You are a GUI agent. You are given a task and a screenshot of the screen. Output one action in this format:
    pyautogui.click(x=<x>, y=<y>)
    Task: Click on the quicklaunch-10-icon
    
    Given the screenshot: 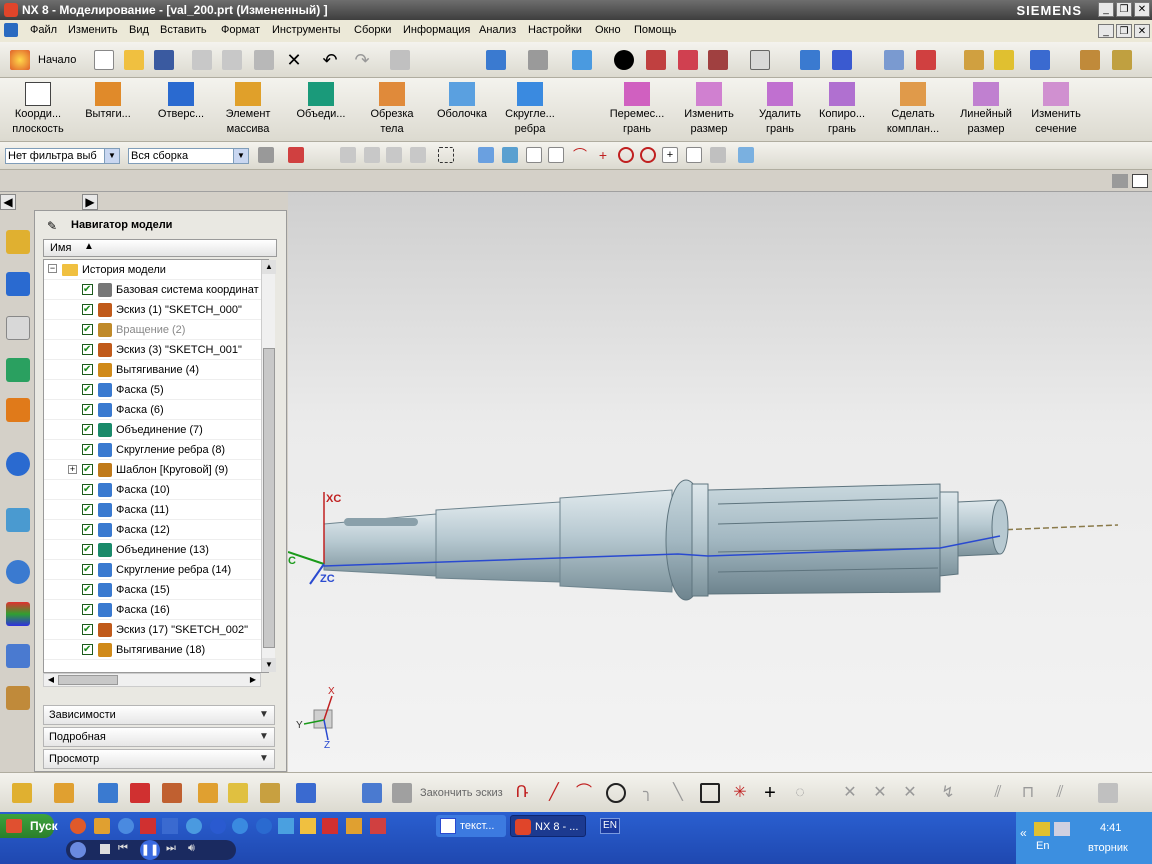 What is the action you would take?
    pyautogui.click(x=286, y=826)
    